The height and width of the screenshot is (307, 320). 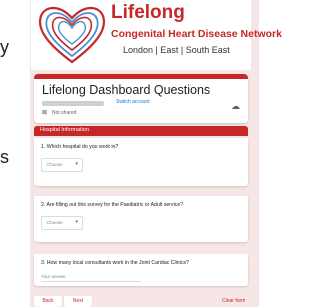 I want to click on edge-text-fragment: s, so click(x=4, y=157).